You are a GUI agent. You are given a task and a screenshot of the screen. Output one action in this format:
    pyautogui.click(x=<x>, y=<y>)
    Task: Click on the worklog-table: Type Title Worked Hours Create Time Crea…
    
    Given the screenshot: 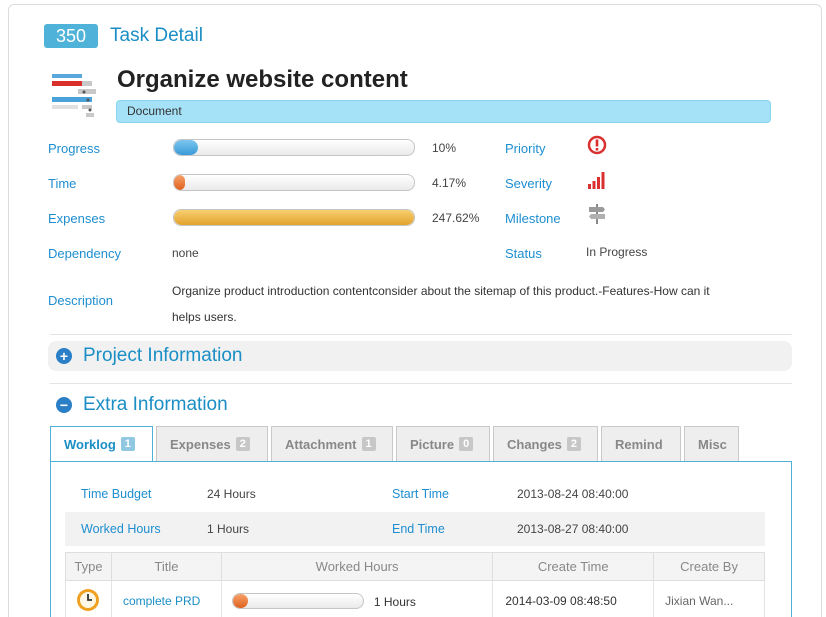 What is the action you would take?
    pyautogui.click(x=415, y=584)
    